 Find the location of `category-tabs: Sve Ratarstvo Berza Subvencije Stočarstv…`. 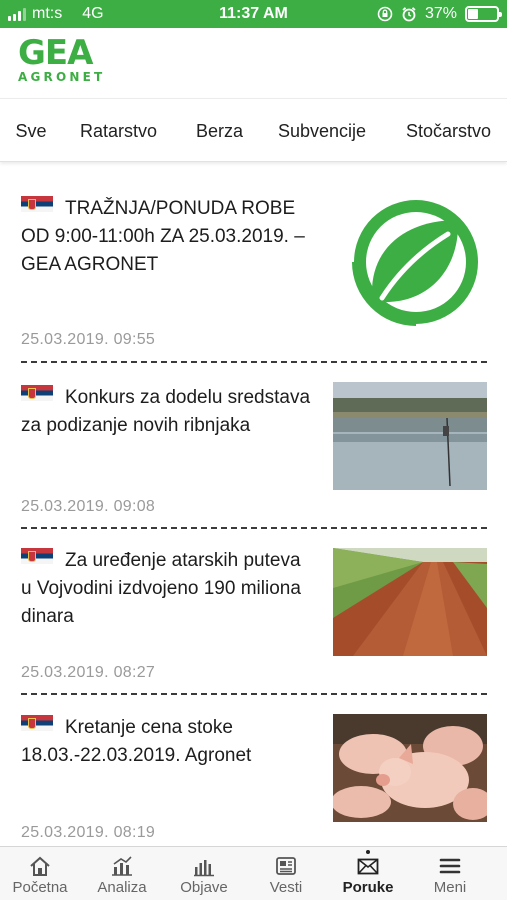

category-tabs: Sve Ratarstvo Berza Subvencije Stočarstv… is located at coordinates (253, 130).